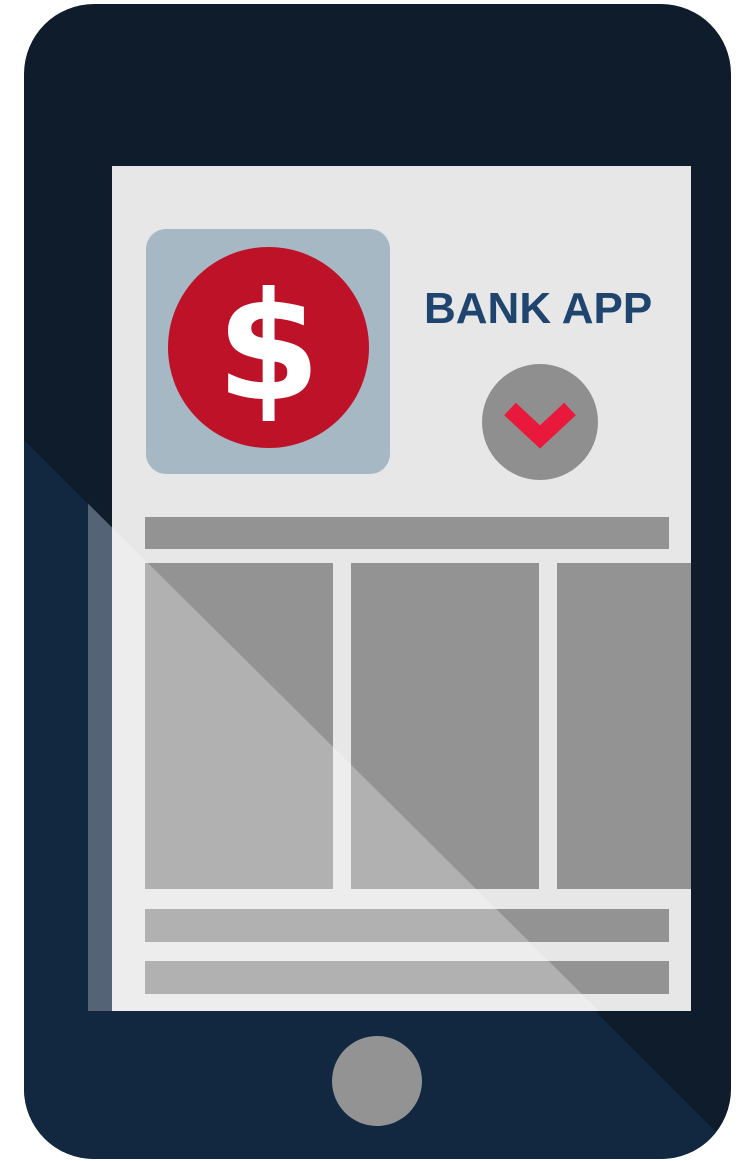  I want to click on chevron-down-icon, so click(540, 425).